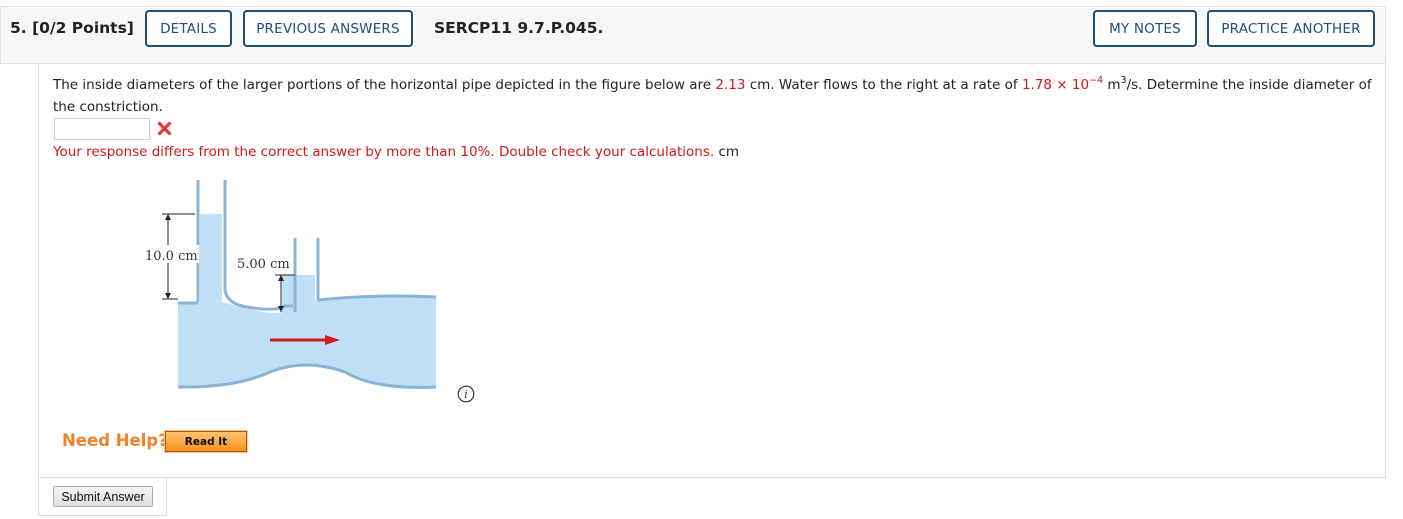 The width and height of the screenshot is (1403, 519). What do you see at coordinates (729, 152) in the screenshot?
I see `answer-unit: cm` at bounding box center [729, 152].